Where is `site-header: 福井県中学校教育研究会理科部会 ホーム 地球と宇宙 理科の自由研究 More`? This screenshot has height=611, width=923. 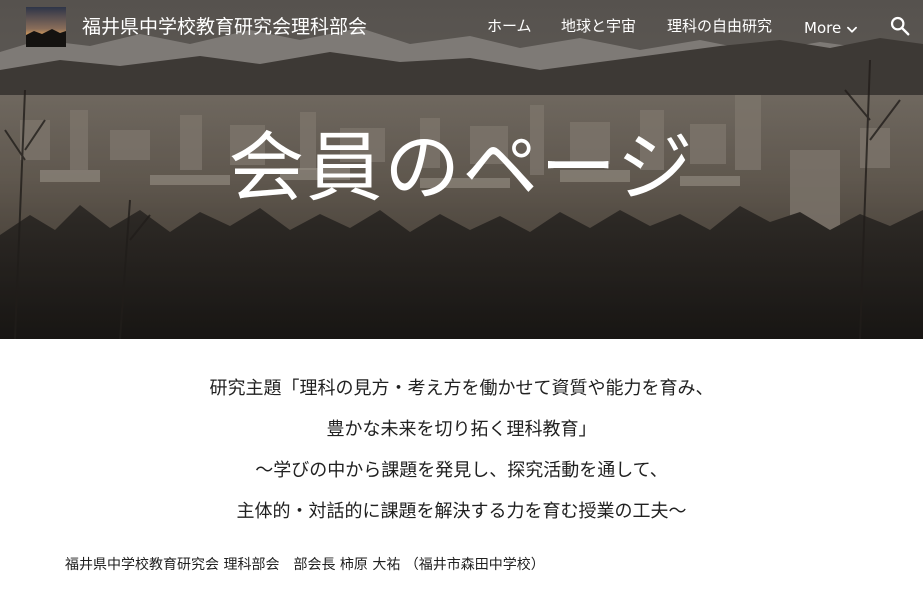 site-header: 福井県中学校教育研究会理科部会 ホーム 地球と宇宙 理科の自由研究 More is located at coordinates (461, 28).